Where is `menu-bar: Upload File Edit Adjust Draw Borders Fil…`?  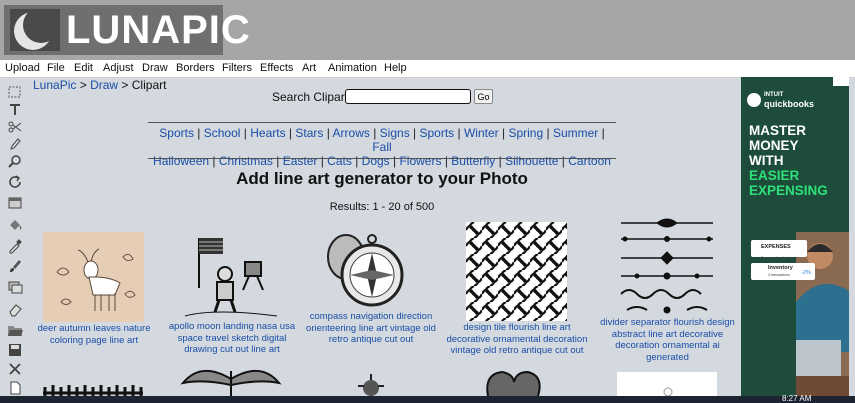 menu-bar: Upload File Edit Adjust Draw Borders Fil… is located at coordinates (427, 69).